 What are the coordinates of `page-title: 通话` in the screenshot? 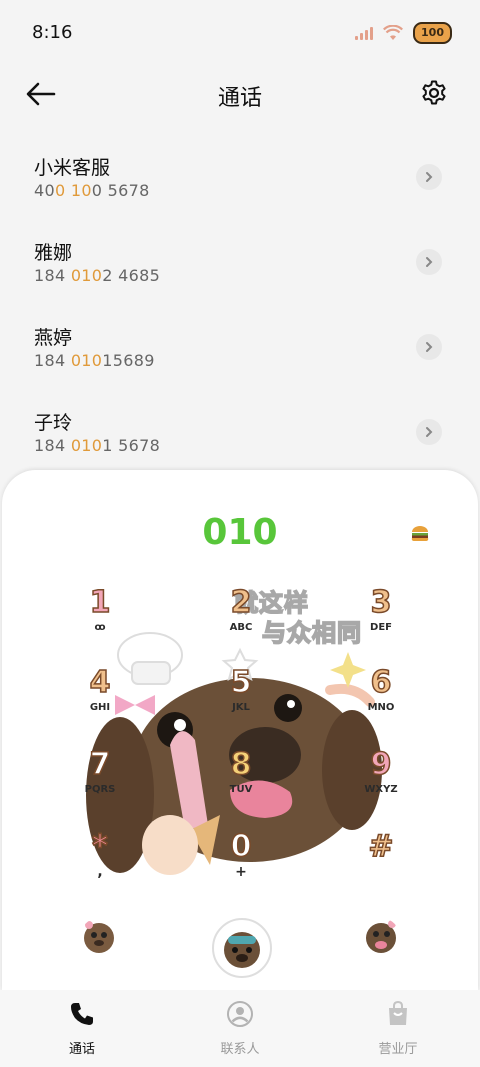 It's located at (239, 98).